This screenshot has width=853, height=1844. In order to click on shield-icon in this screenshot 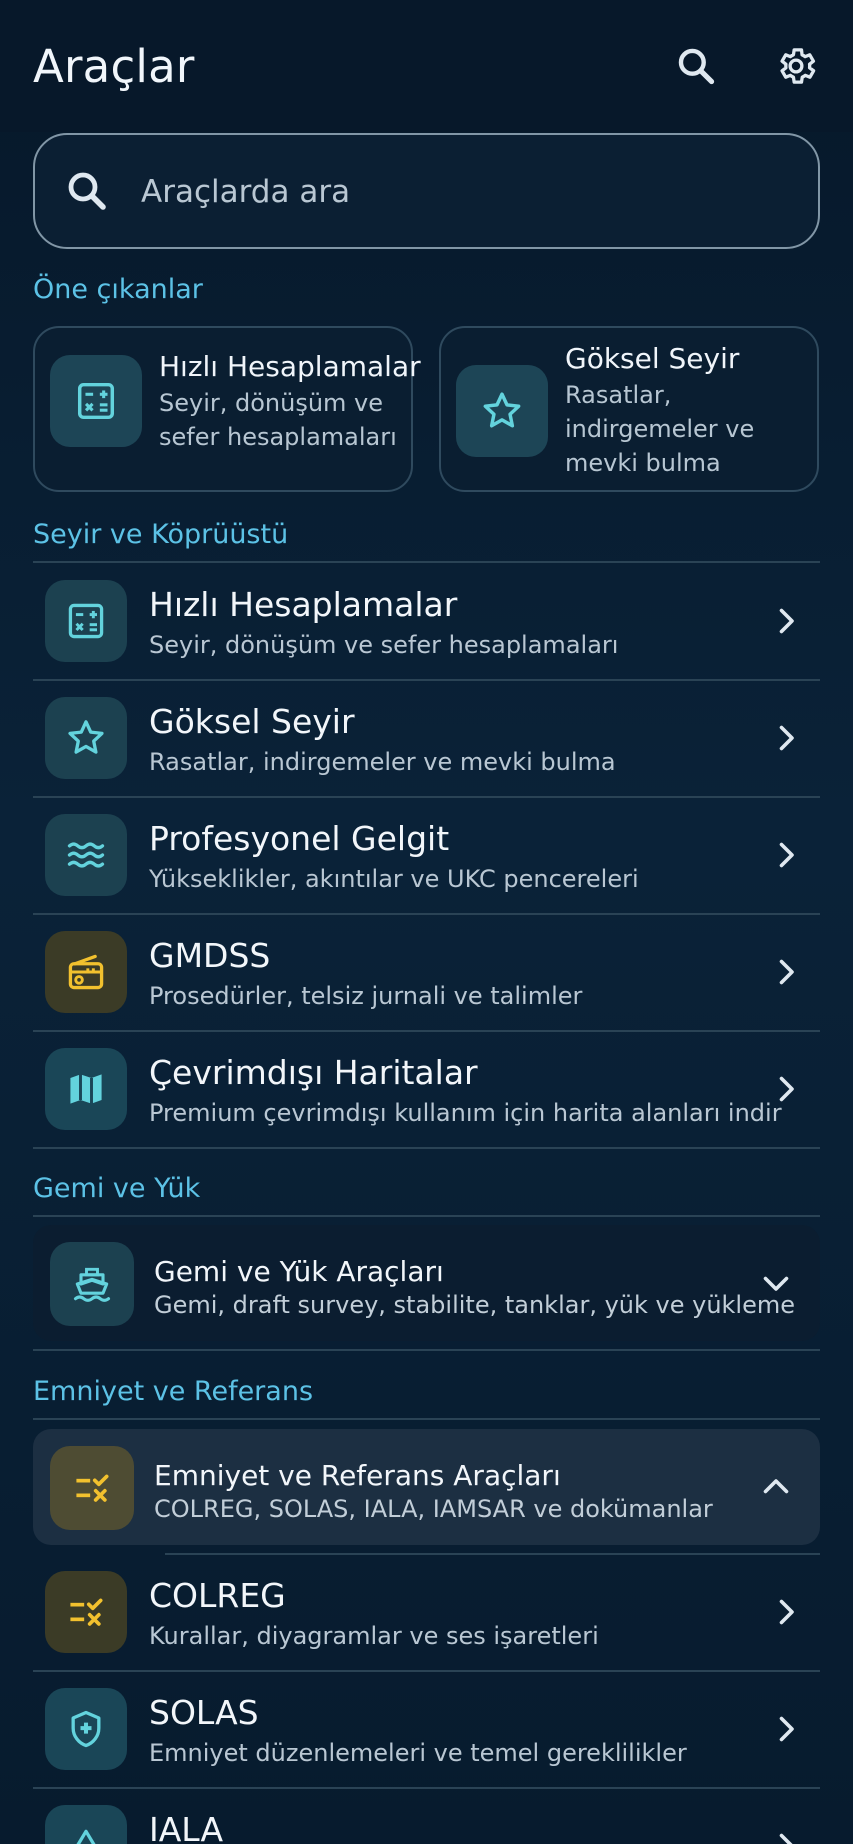, I will do `click(86, 1729)`.